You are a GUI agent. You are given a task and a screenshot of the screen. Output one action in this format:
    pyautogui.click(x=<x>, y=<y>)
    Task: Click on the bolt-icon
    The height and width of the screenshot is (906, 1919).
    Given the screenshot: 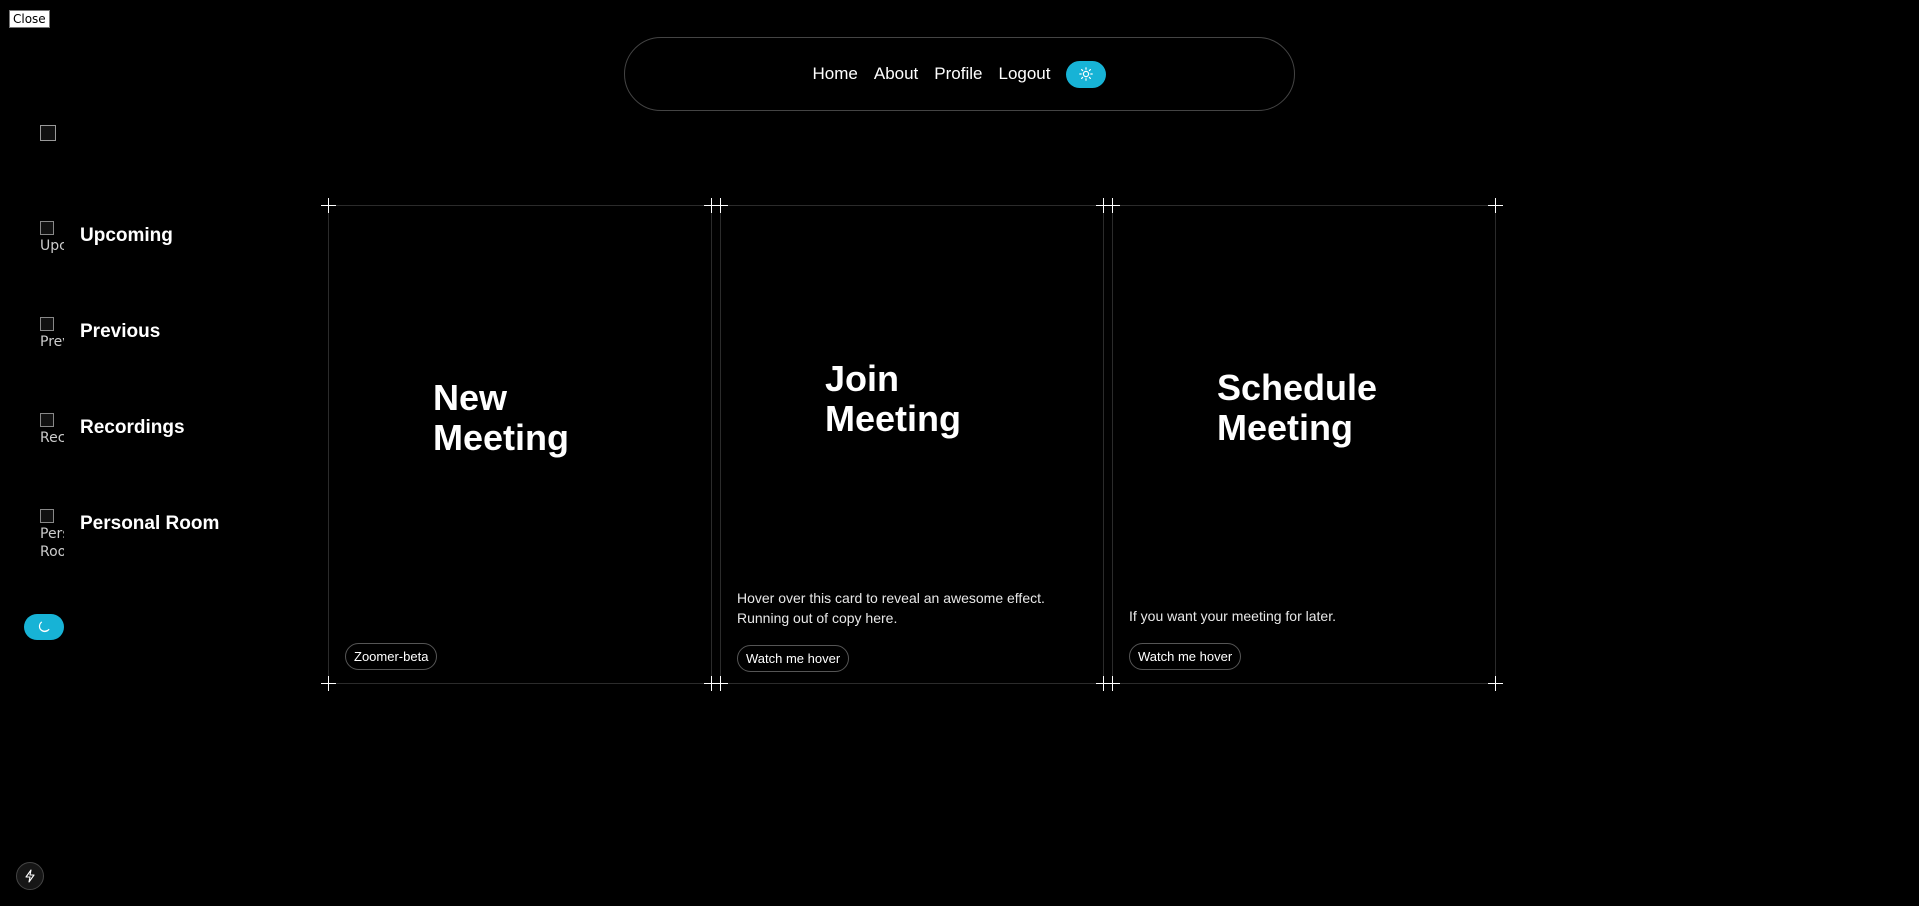 What is the action you would take?
    pyautogui.click(x=30, y=876)
    